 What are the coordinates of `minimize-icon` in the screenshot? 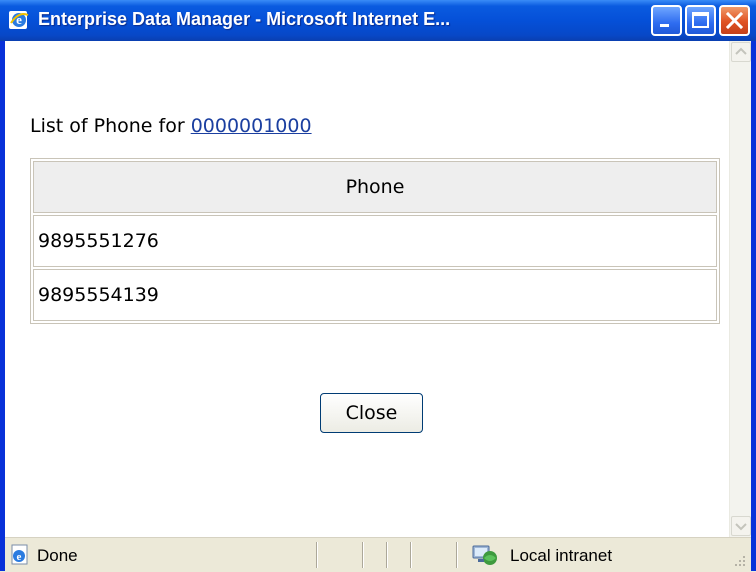 It's located at (664, 25).